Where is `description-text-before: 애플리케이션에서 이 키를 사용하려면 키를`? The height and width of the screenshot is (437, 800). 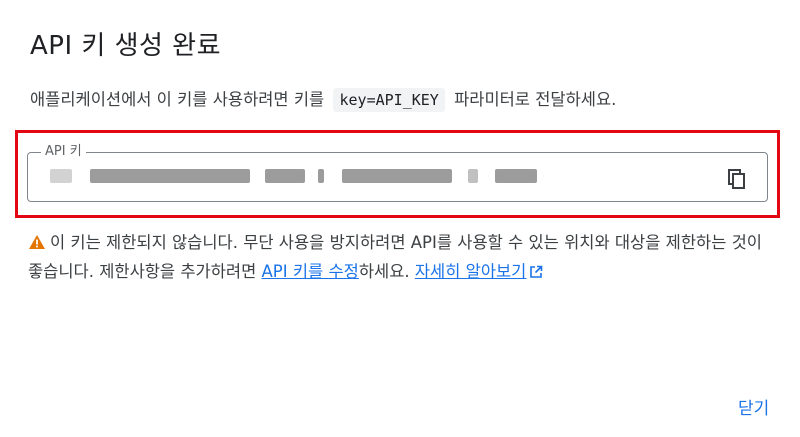 description-text-before: 애플리케이션에서 이 키를 사용하려면 키를 is located at coordinates (177, 99).